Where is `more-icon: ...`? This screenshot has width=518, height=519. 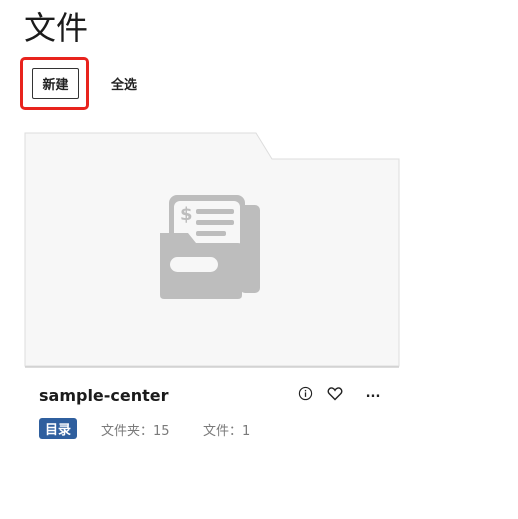
more-icon: ... is located at coordinates (373, 393).